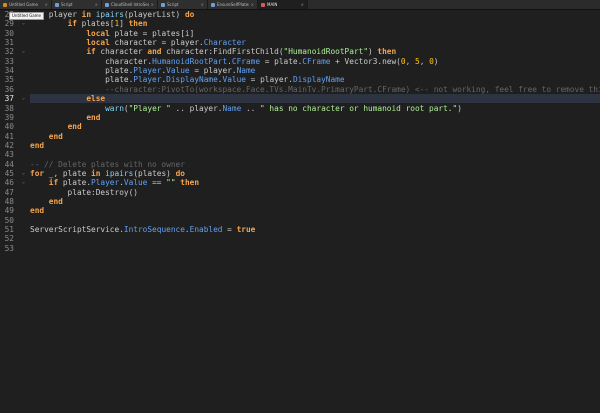 The image size is (600, 413). Describe the element at coordinates (152, 33) in the screenshot. I see `code-token: plate = plates[i]` at that location.